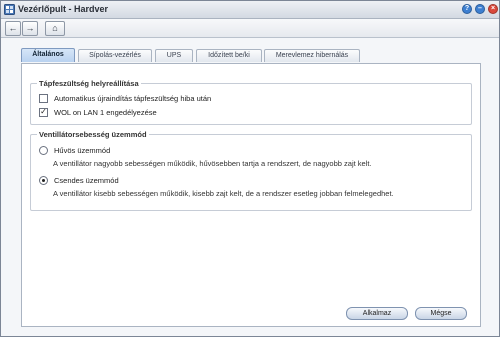 The image size is (500, 337). I want to click on home-icon: ⌂, so click(55, 28).